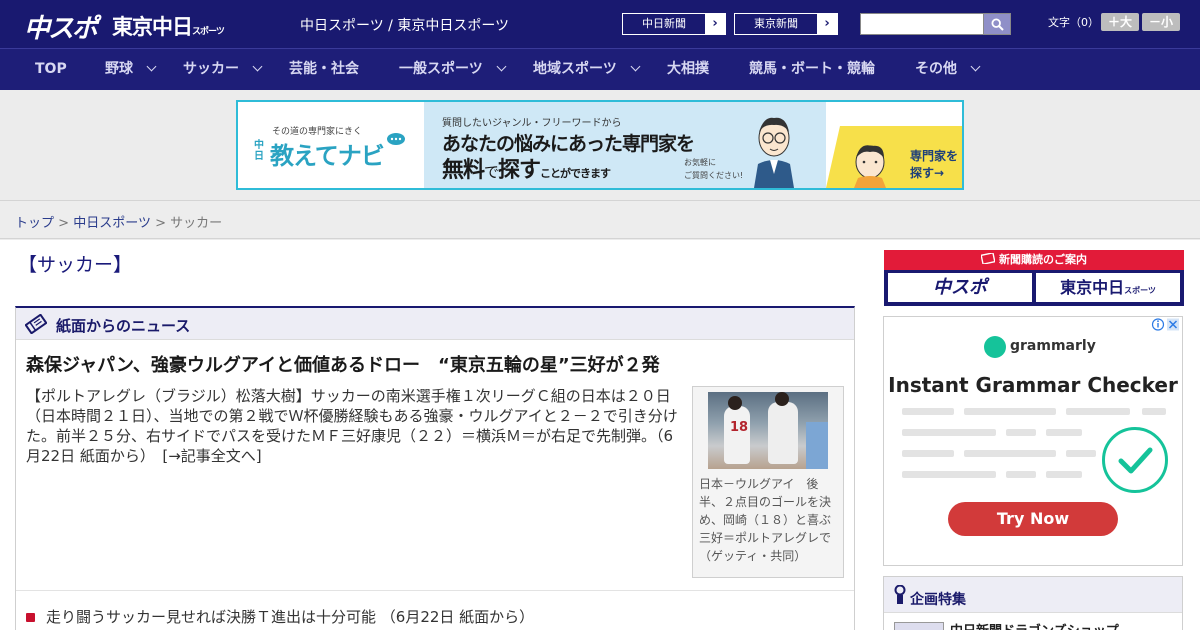  I want to click on tokyo-shimbun-link: 東京新聞 ›, so click(786, 24).